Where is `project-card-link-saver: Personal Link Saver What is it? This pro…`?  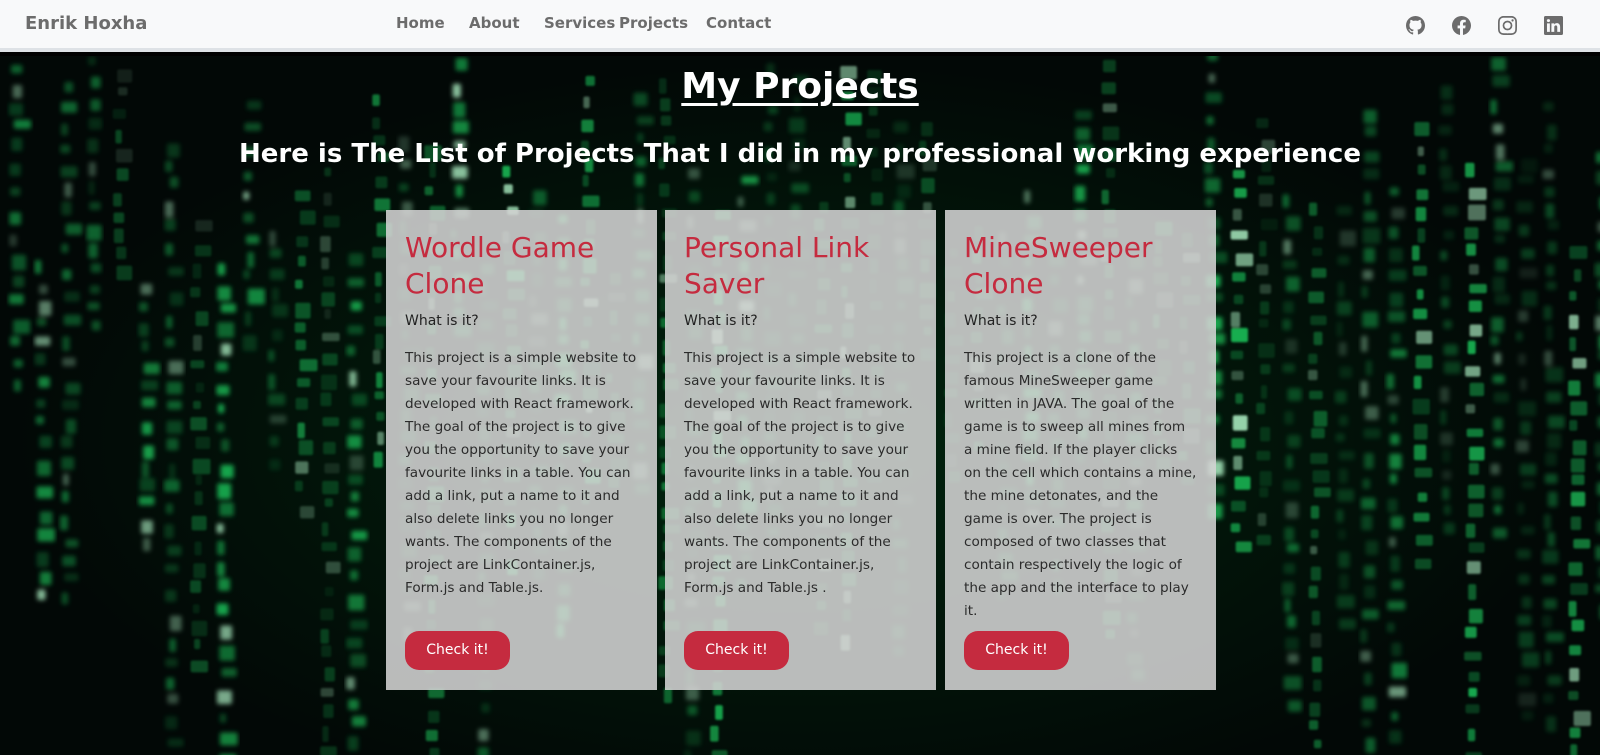
project-card-link-saver: Personal Link Saver What is it? This pro… is located at coordinates (800, 450).